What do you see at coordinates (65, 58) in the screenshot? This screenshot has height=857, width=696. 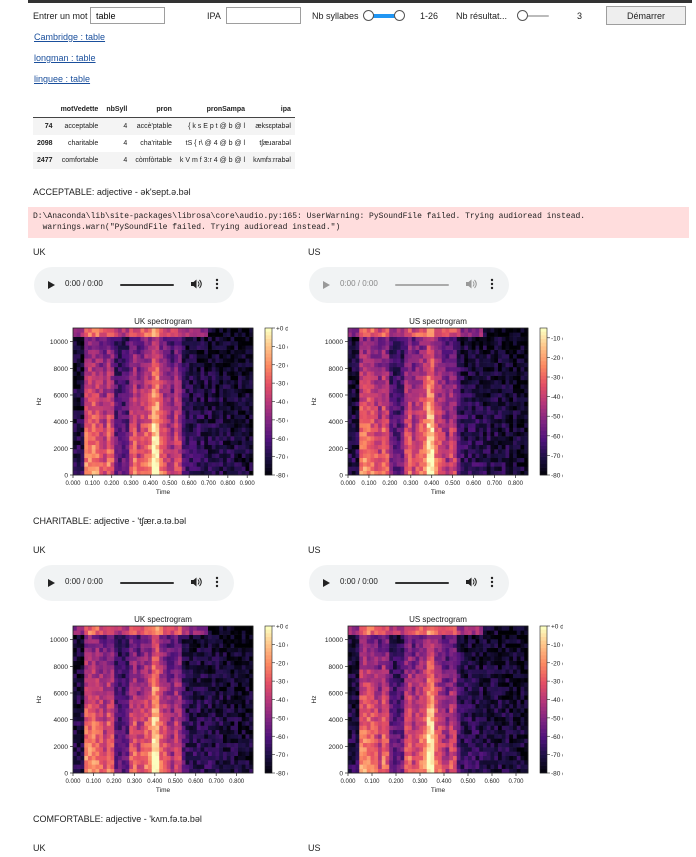 I see `longman-link: longman : table` at bounding box center [65, 58].